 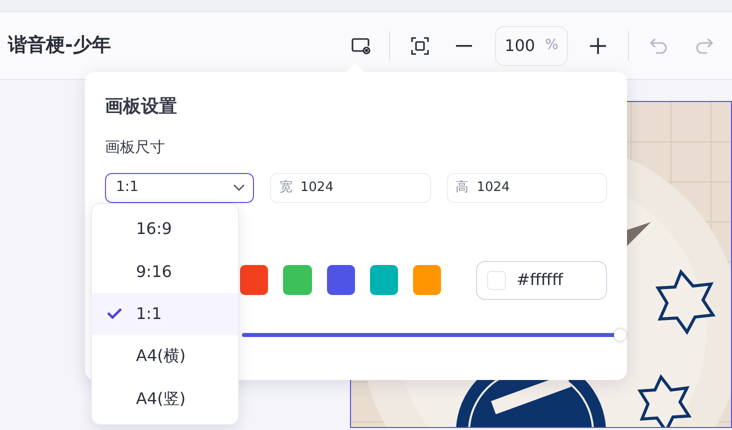 I want to click on ratio-select: 1:1, so click(x=179, y=187).